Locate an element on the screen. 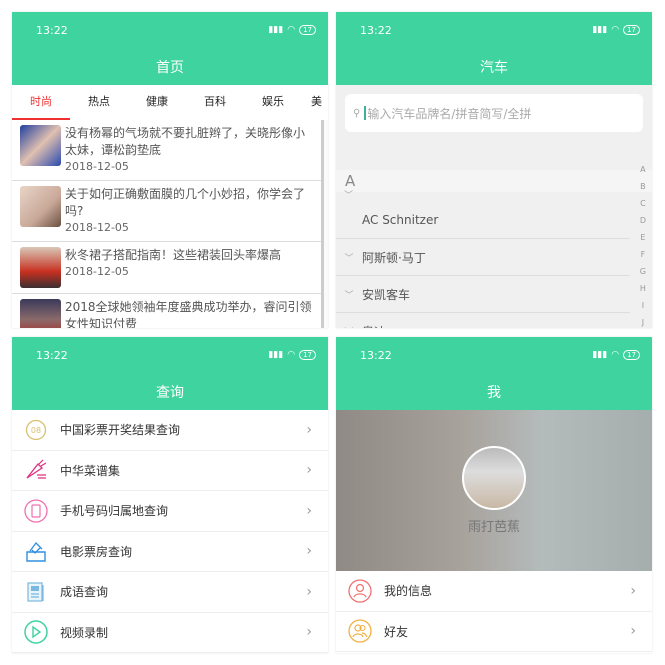  index-letter: I is located at coordinates (643, 305).